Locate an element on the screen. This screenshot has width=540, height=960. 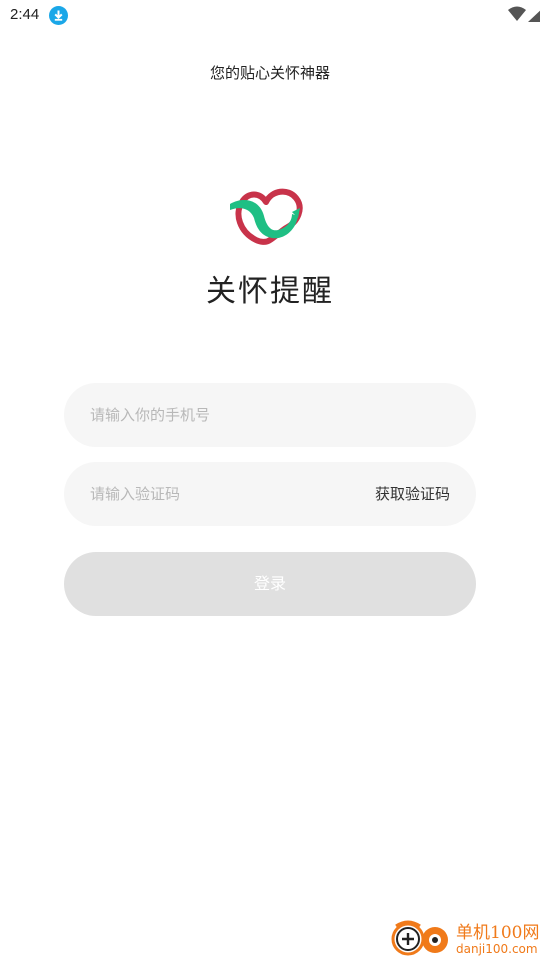
watermark-logo-icon is located at coordinates (421, 938).